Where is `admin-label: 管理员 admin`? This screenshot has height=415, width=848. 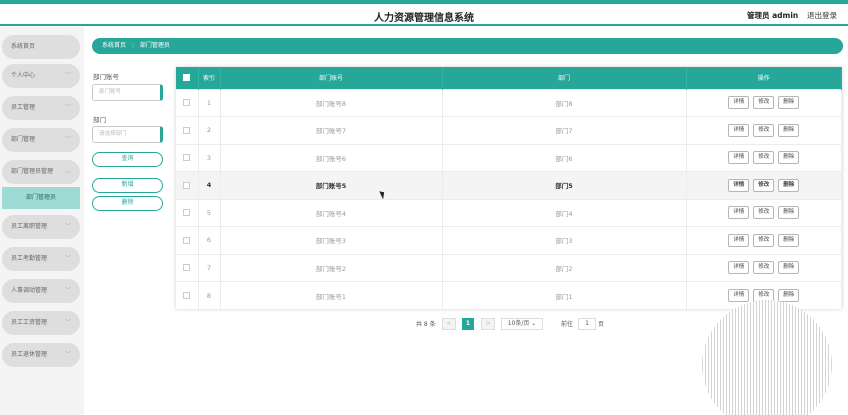 admin-label: 管理员 admin is located at coordinates (773, 15).